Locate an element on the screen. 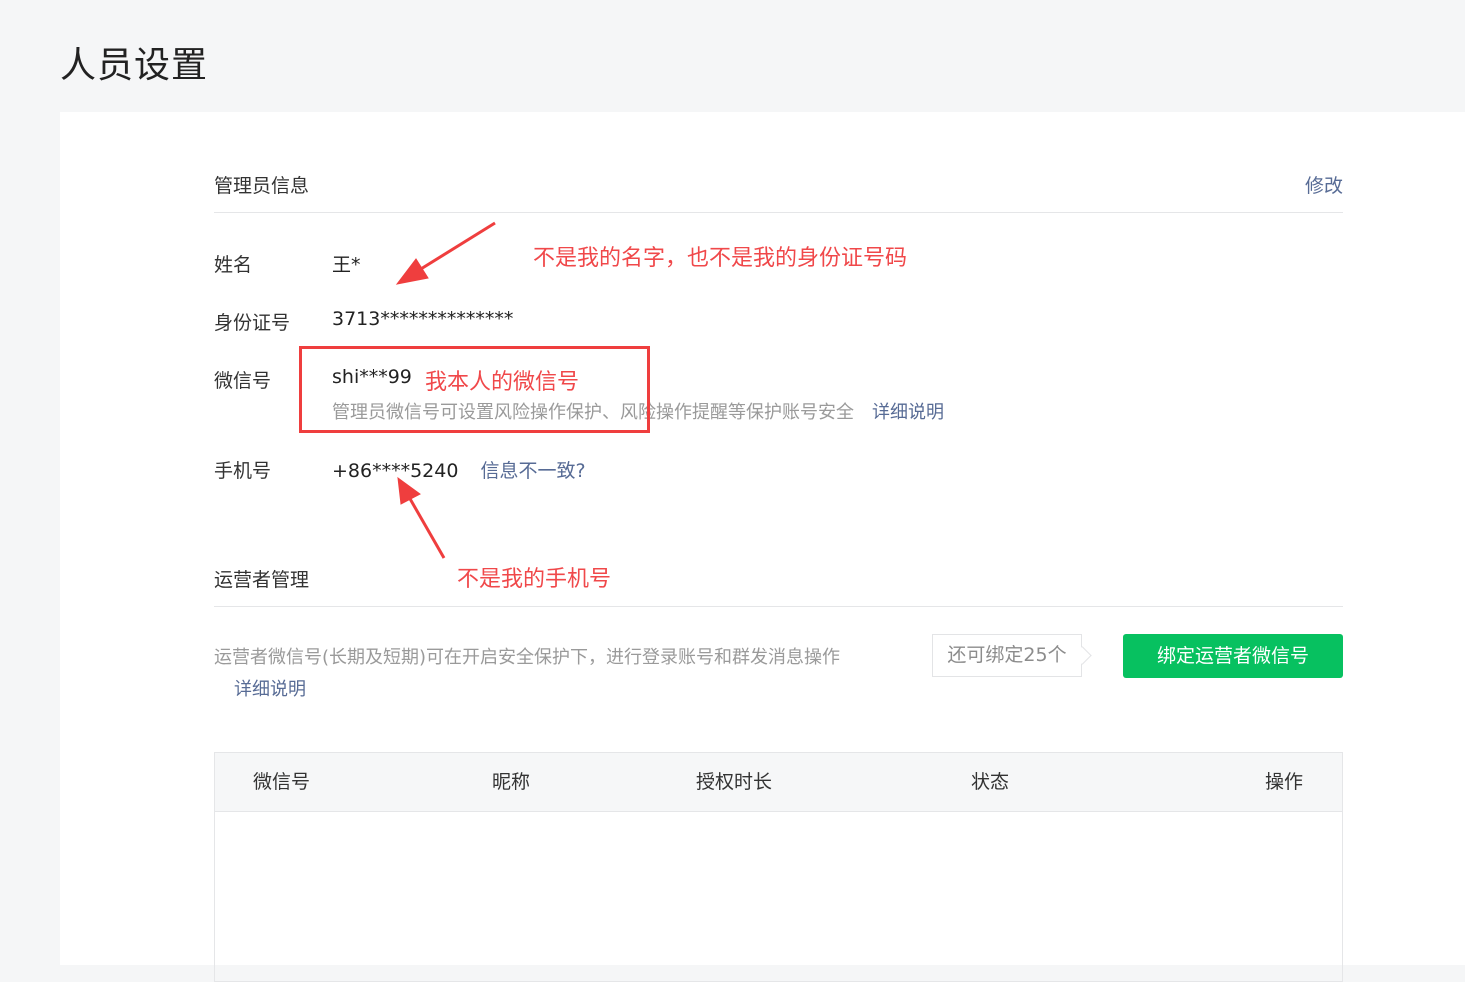 Image resolution: width=1465 pixels, height=982 pixels. column-actions: 操作 is located at coordinates (1284, 782).